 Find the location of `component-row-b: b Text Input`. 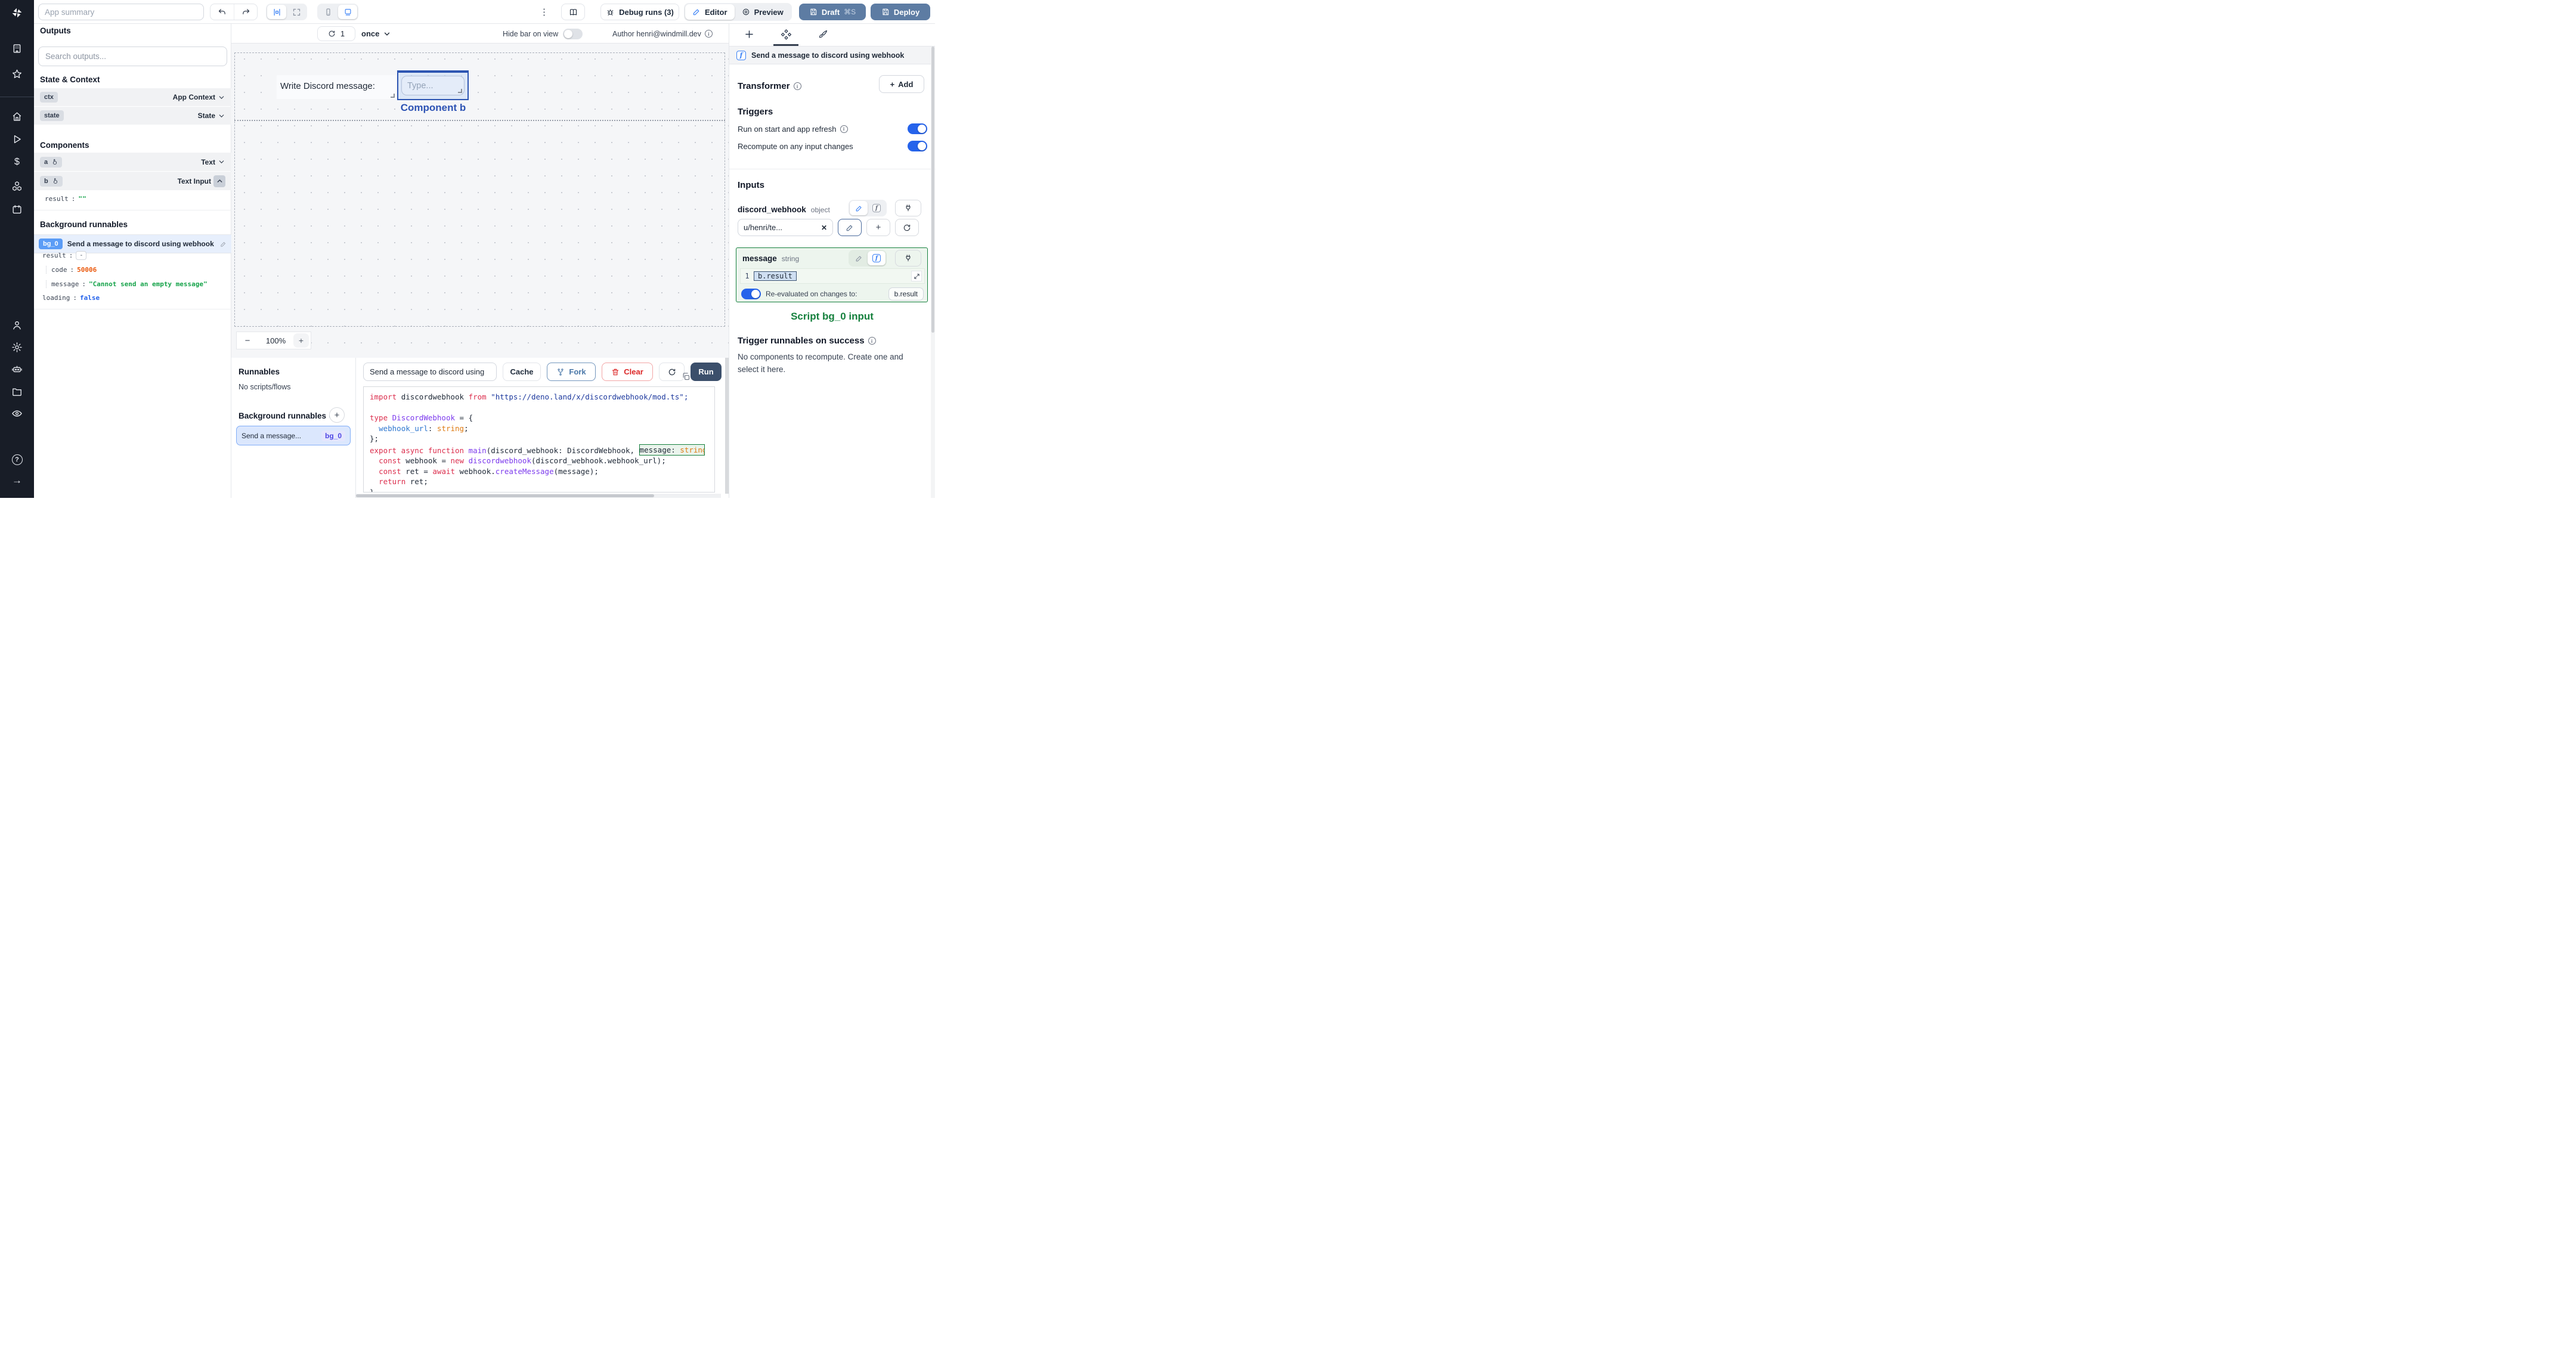

component-row-b: b Text Input is located at coordinates (132, 181).